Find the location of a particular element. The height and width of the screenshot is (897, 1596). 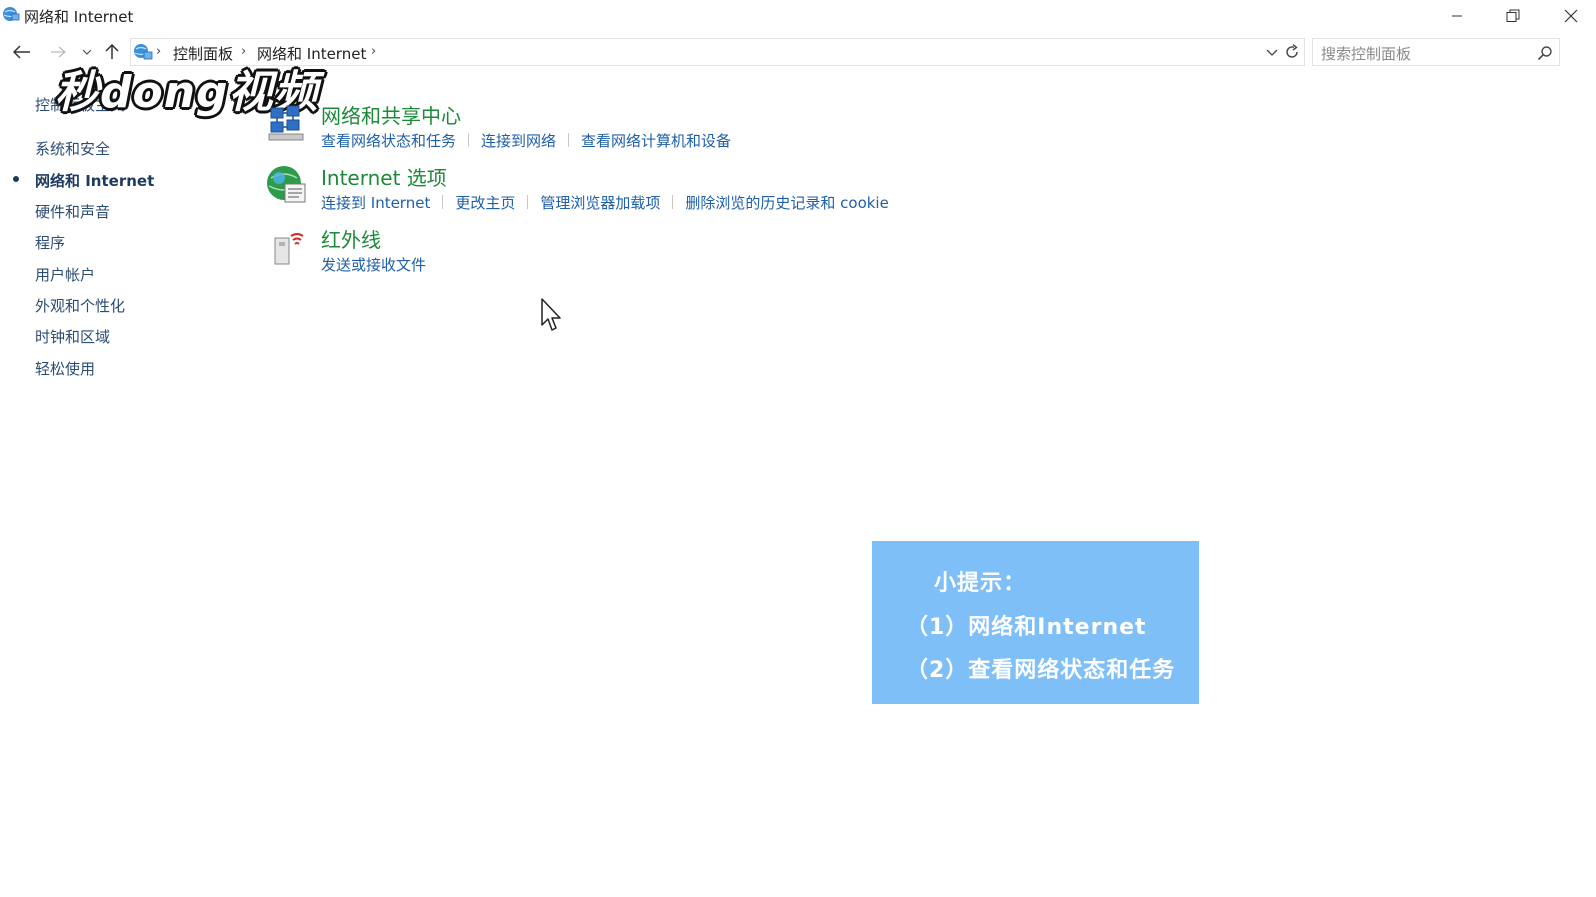

tip-line-1: （1）网络和Internet is located at coordinates (1026, 627).